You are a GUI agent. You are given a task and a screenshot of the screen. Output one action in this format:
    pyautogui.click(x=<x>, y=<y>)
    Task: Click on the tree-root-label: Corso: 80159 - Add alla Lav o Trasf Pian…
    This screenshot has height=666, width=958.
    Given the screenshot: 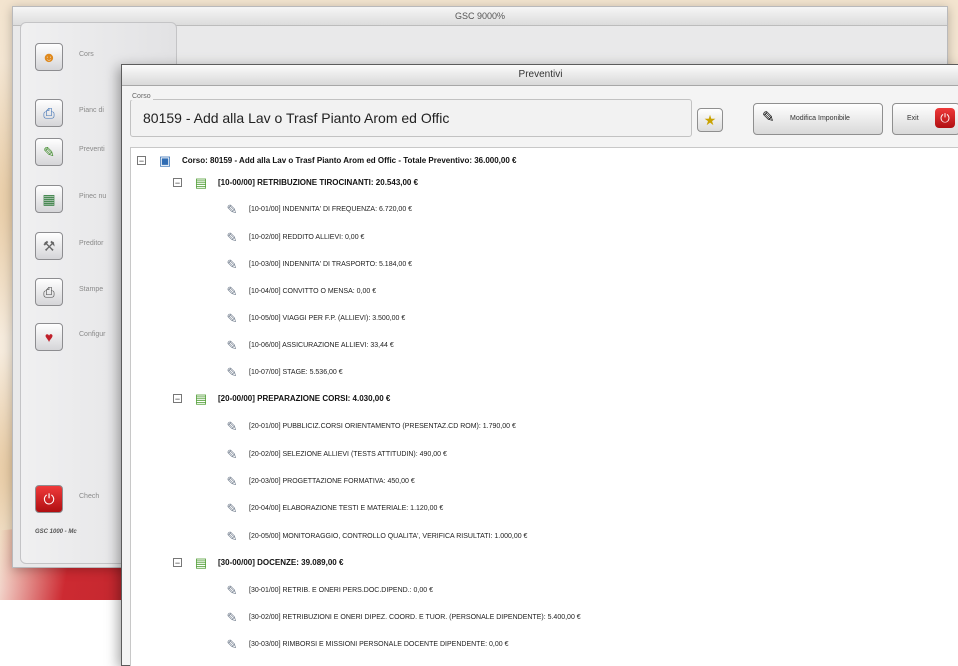 What is the action you would take?
    pyautogui.click(x=349, y=160)
    